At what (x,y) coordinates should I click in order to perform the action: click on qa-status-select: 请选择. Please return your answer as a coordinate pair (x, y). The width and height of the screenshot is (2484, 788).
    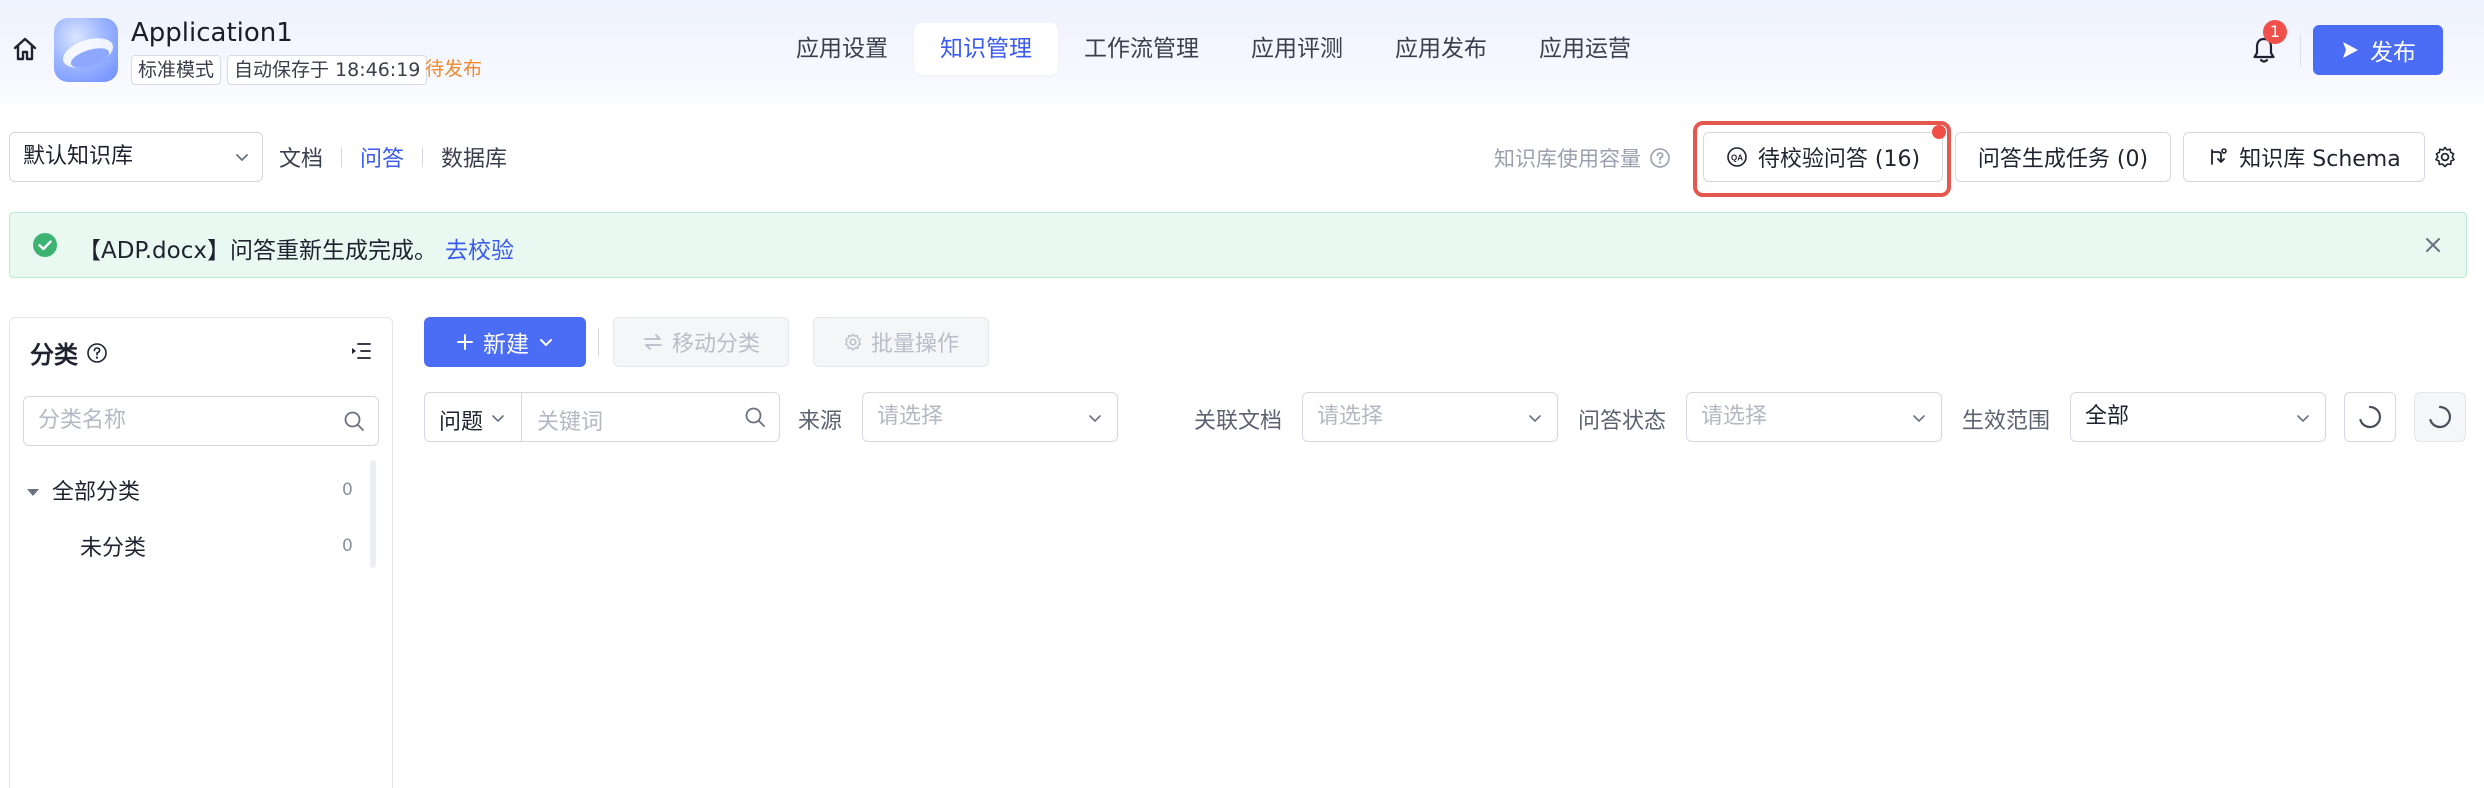
    Looking at the image, I should click on (1814, 417).